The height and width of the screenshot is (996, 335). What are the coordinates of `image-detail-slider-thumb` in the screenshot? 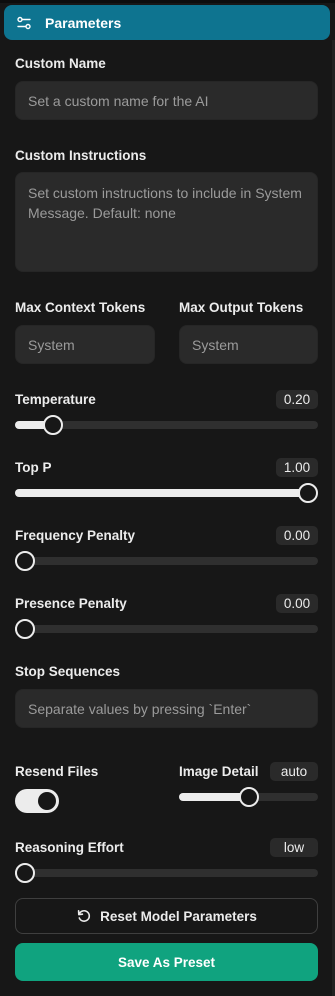 It's located at (248, 797).